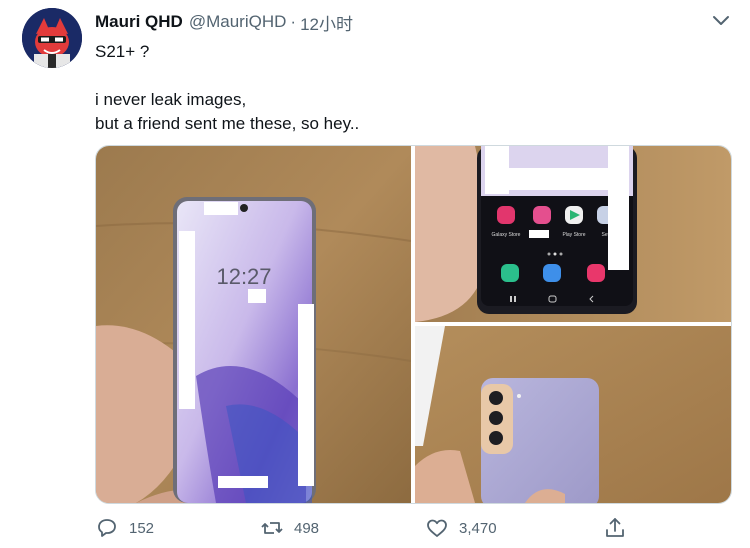  Describe the element at coordinates (243, 276) in the screenshot. I see `lock-screen-time: 12:27` at that location.